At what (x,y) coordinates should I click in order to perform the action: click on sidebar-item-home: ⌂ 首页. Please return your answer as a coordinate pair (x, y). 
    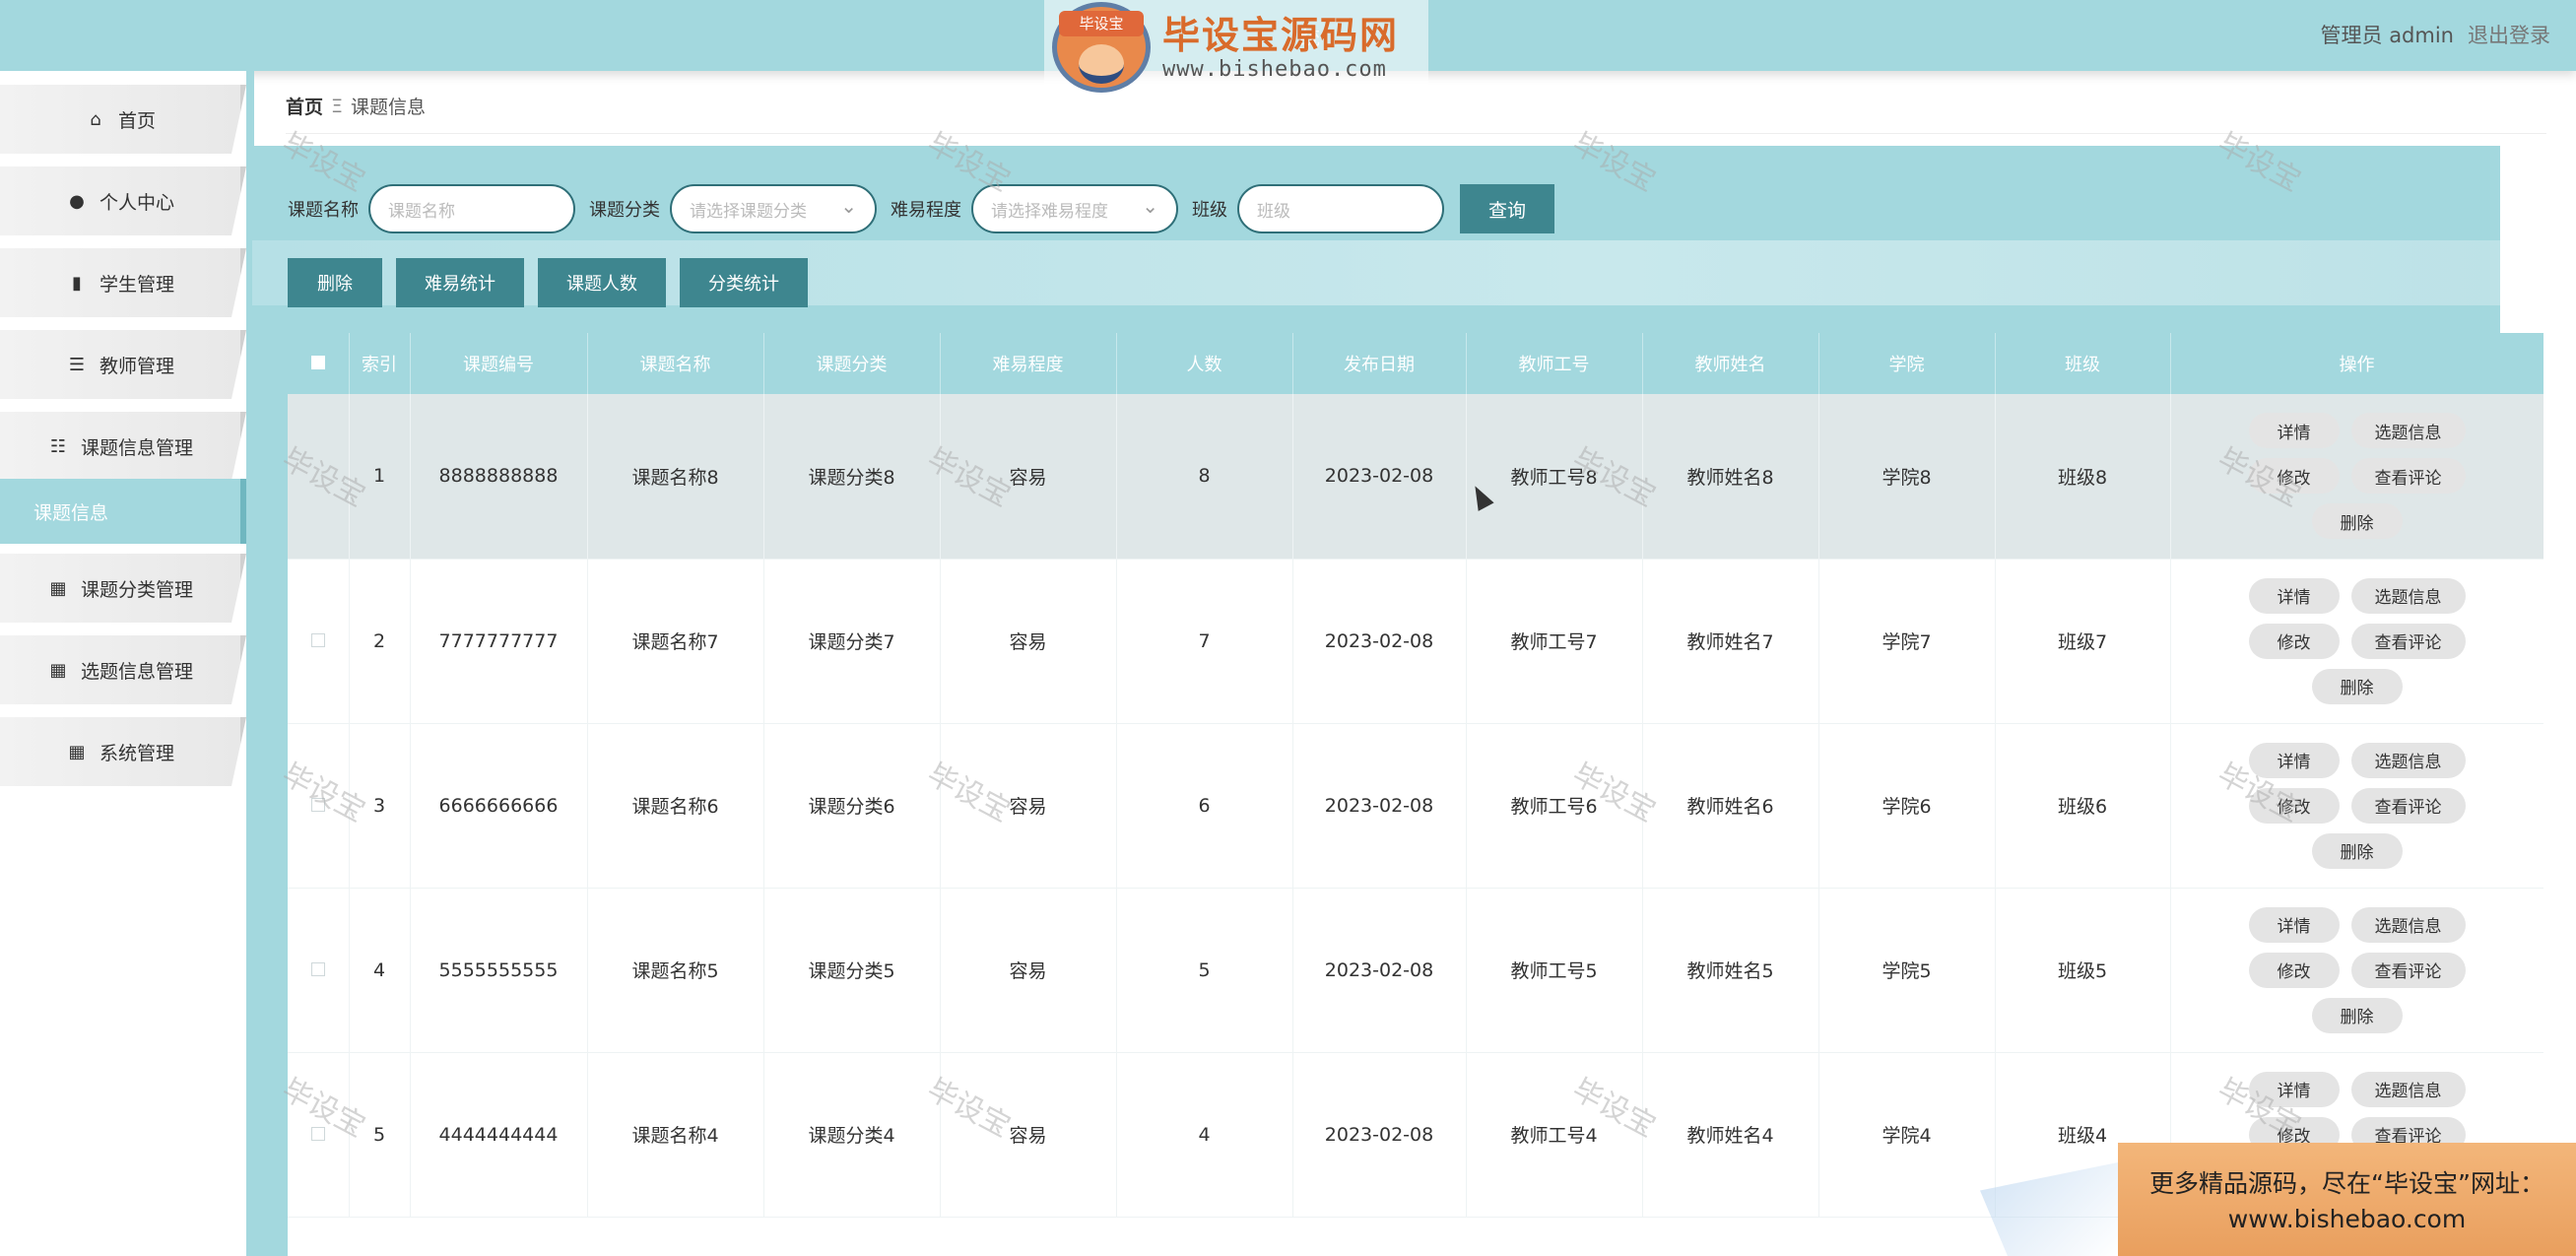
    Looking at the image, I should click on (123, 119).